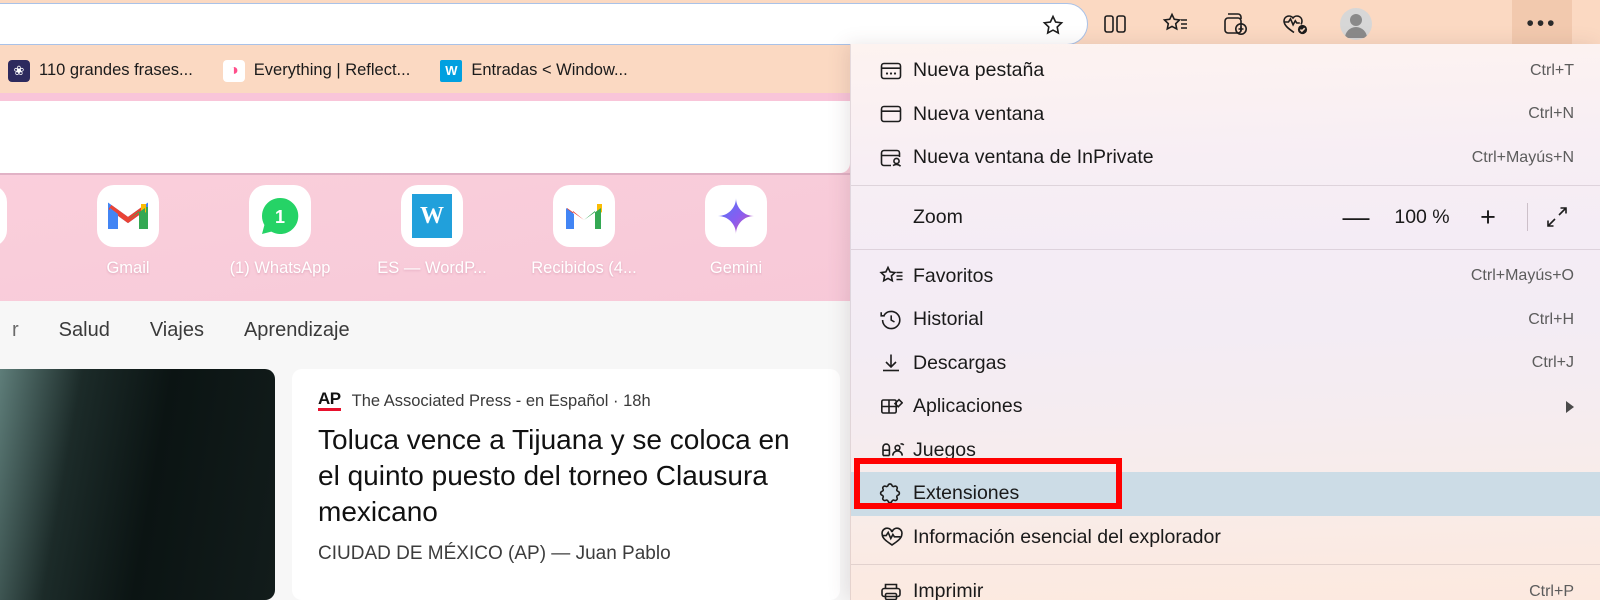 This screenshot has height=600, width=1600. I want to click on new-window-icon, so click(896, 114).